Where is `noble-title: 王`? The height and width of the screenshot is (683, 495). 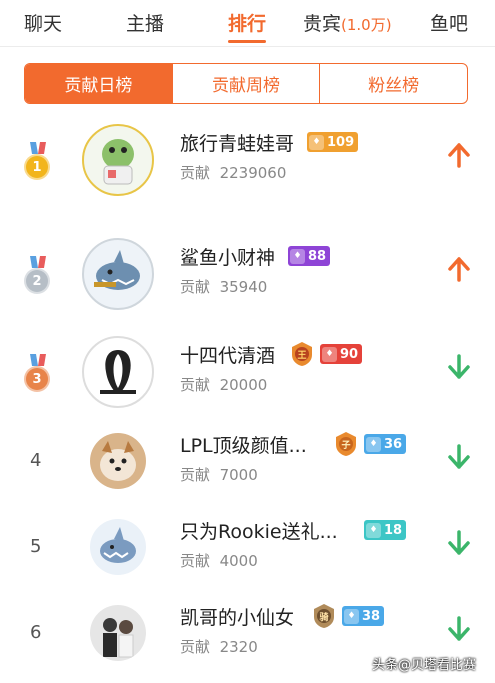
noble-title: 王 is located at coordinates (301, 355).